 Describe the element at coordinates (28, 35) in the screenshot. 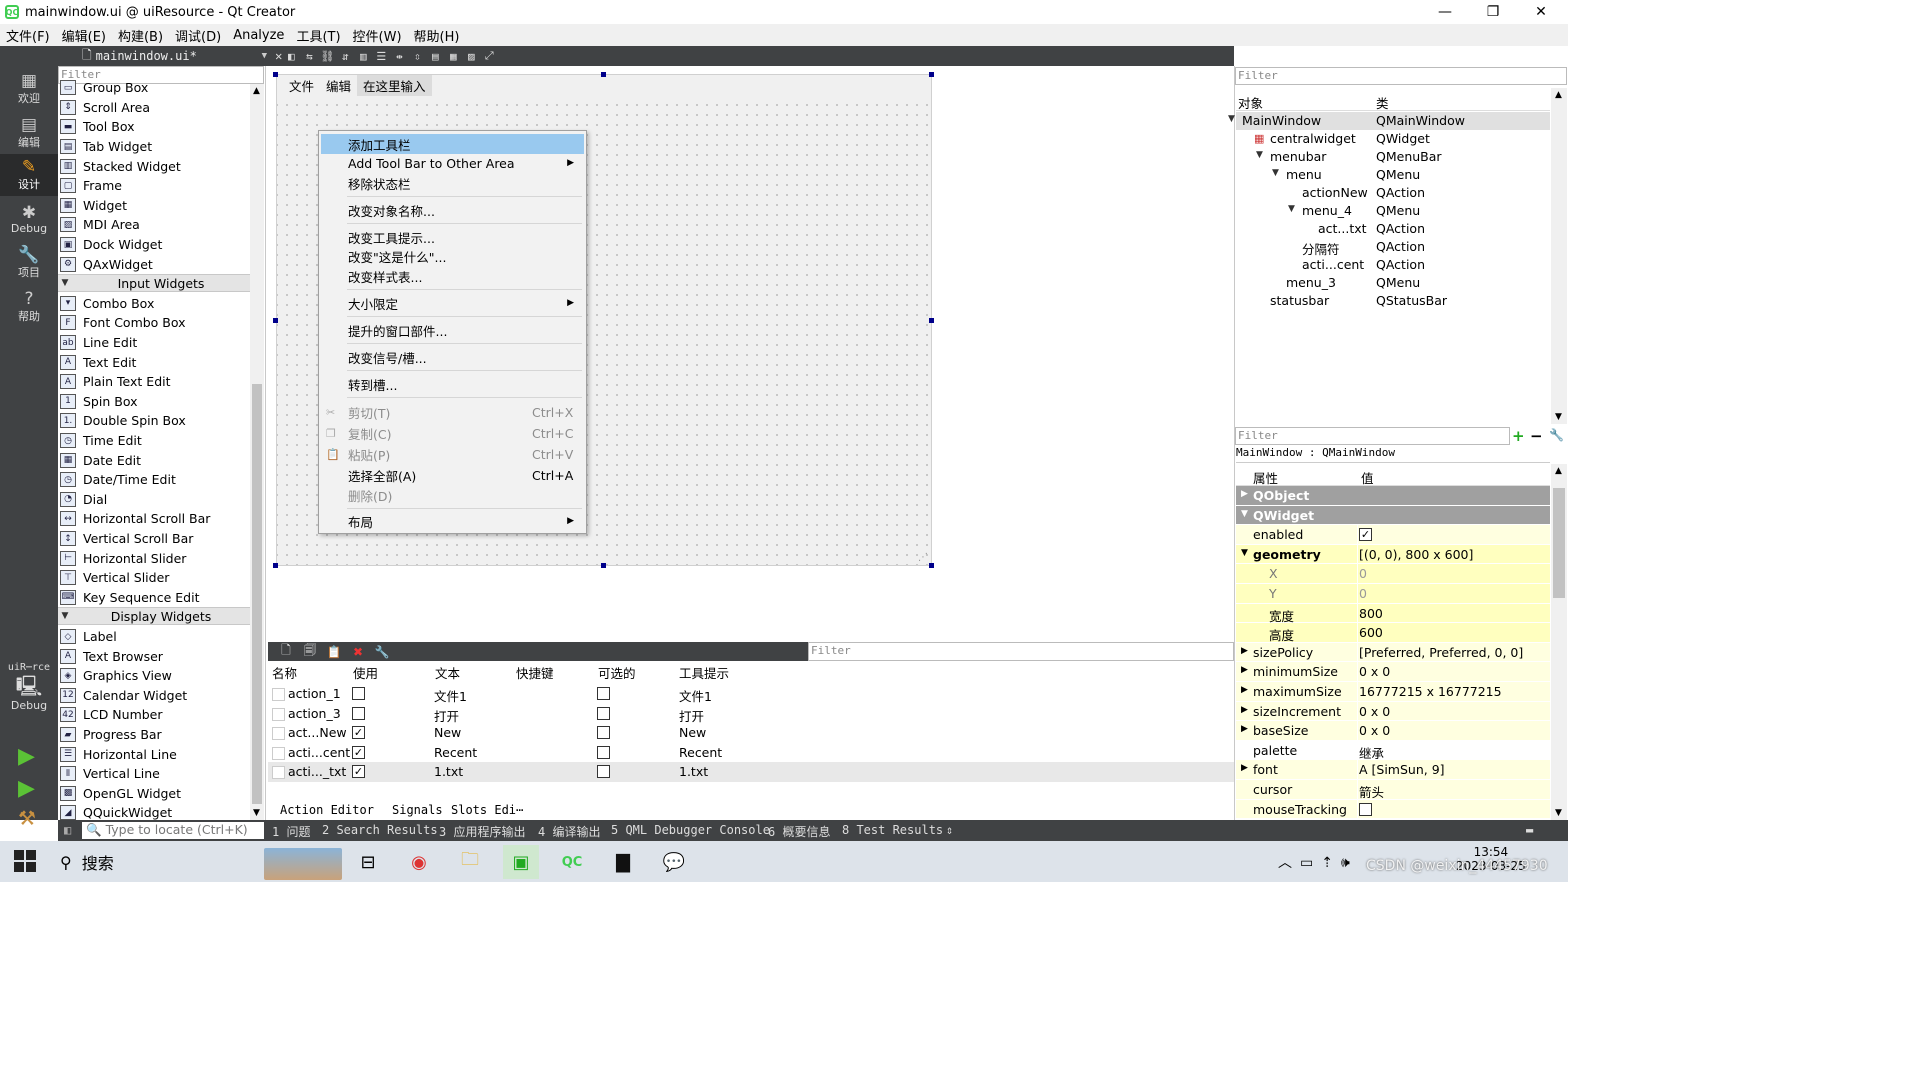

I see `menu-file: 文件(F)` at that location.